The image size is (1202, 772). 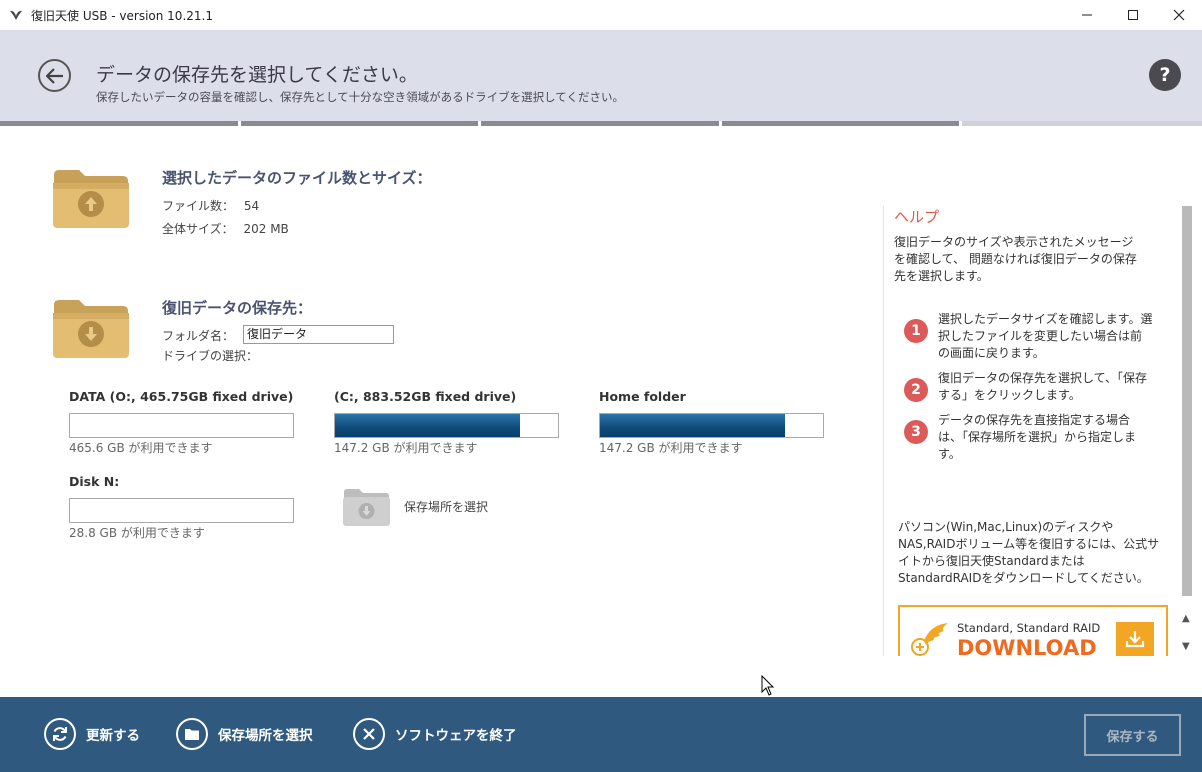 I want to click on choose-location-footer-label: 保存場所を選択, so click(x=265, y=736).